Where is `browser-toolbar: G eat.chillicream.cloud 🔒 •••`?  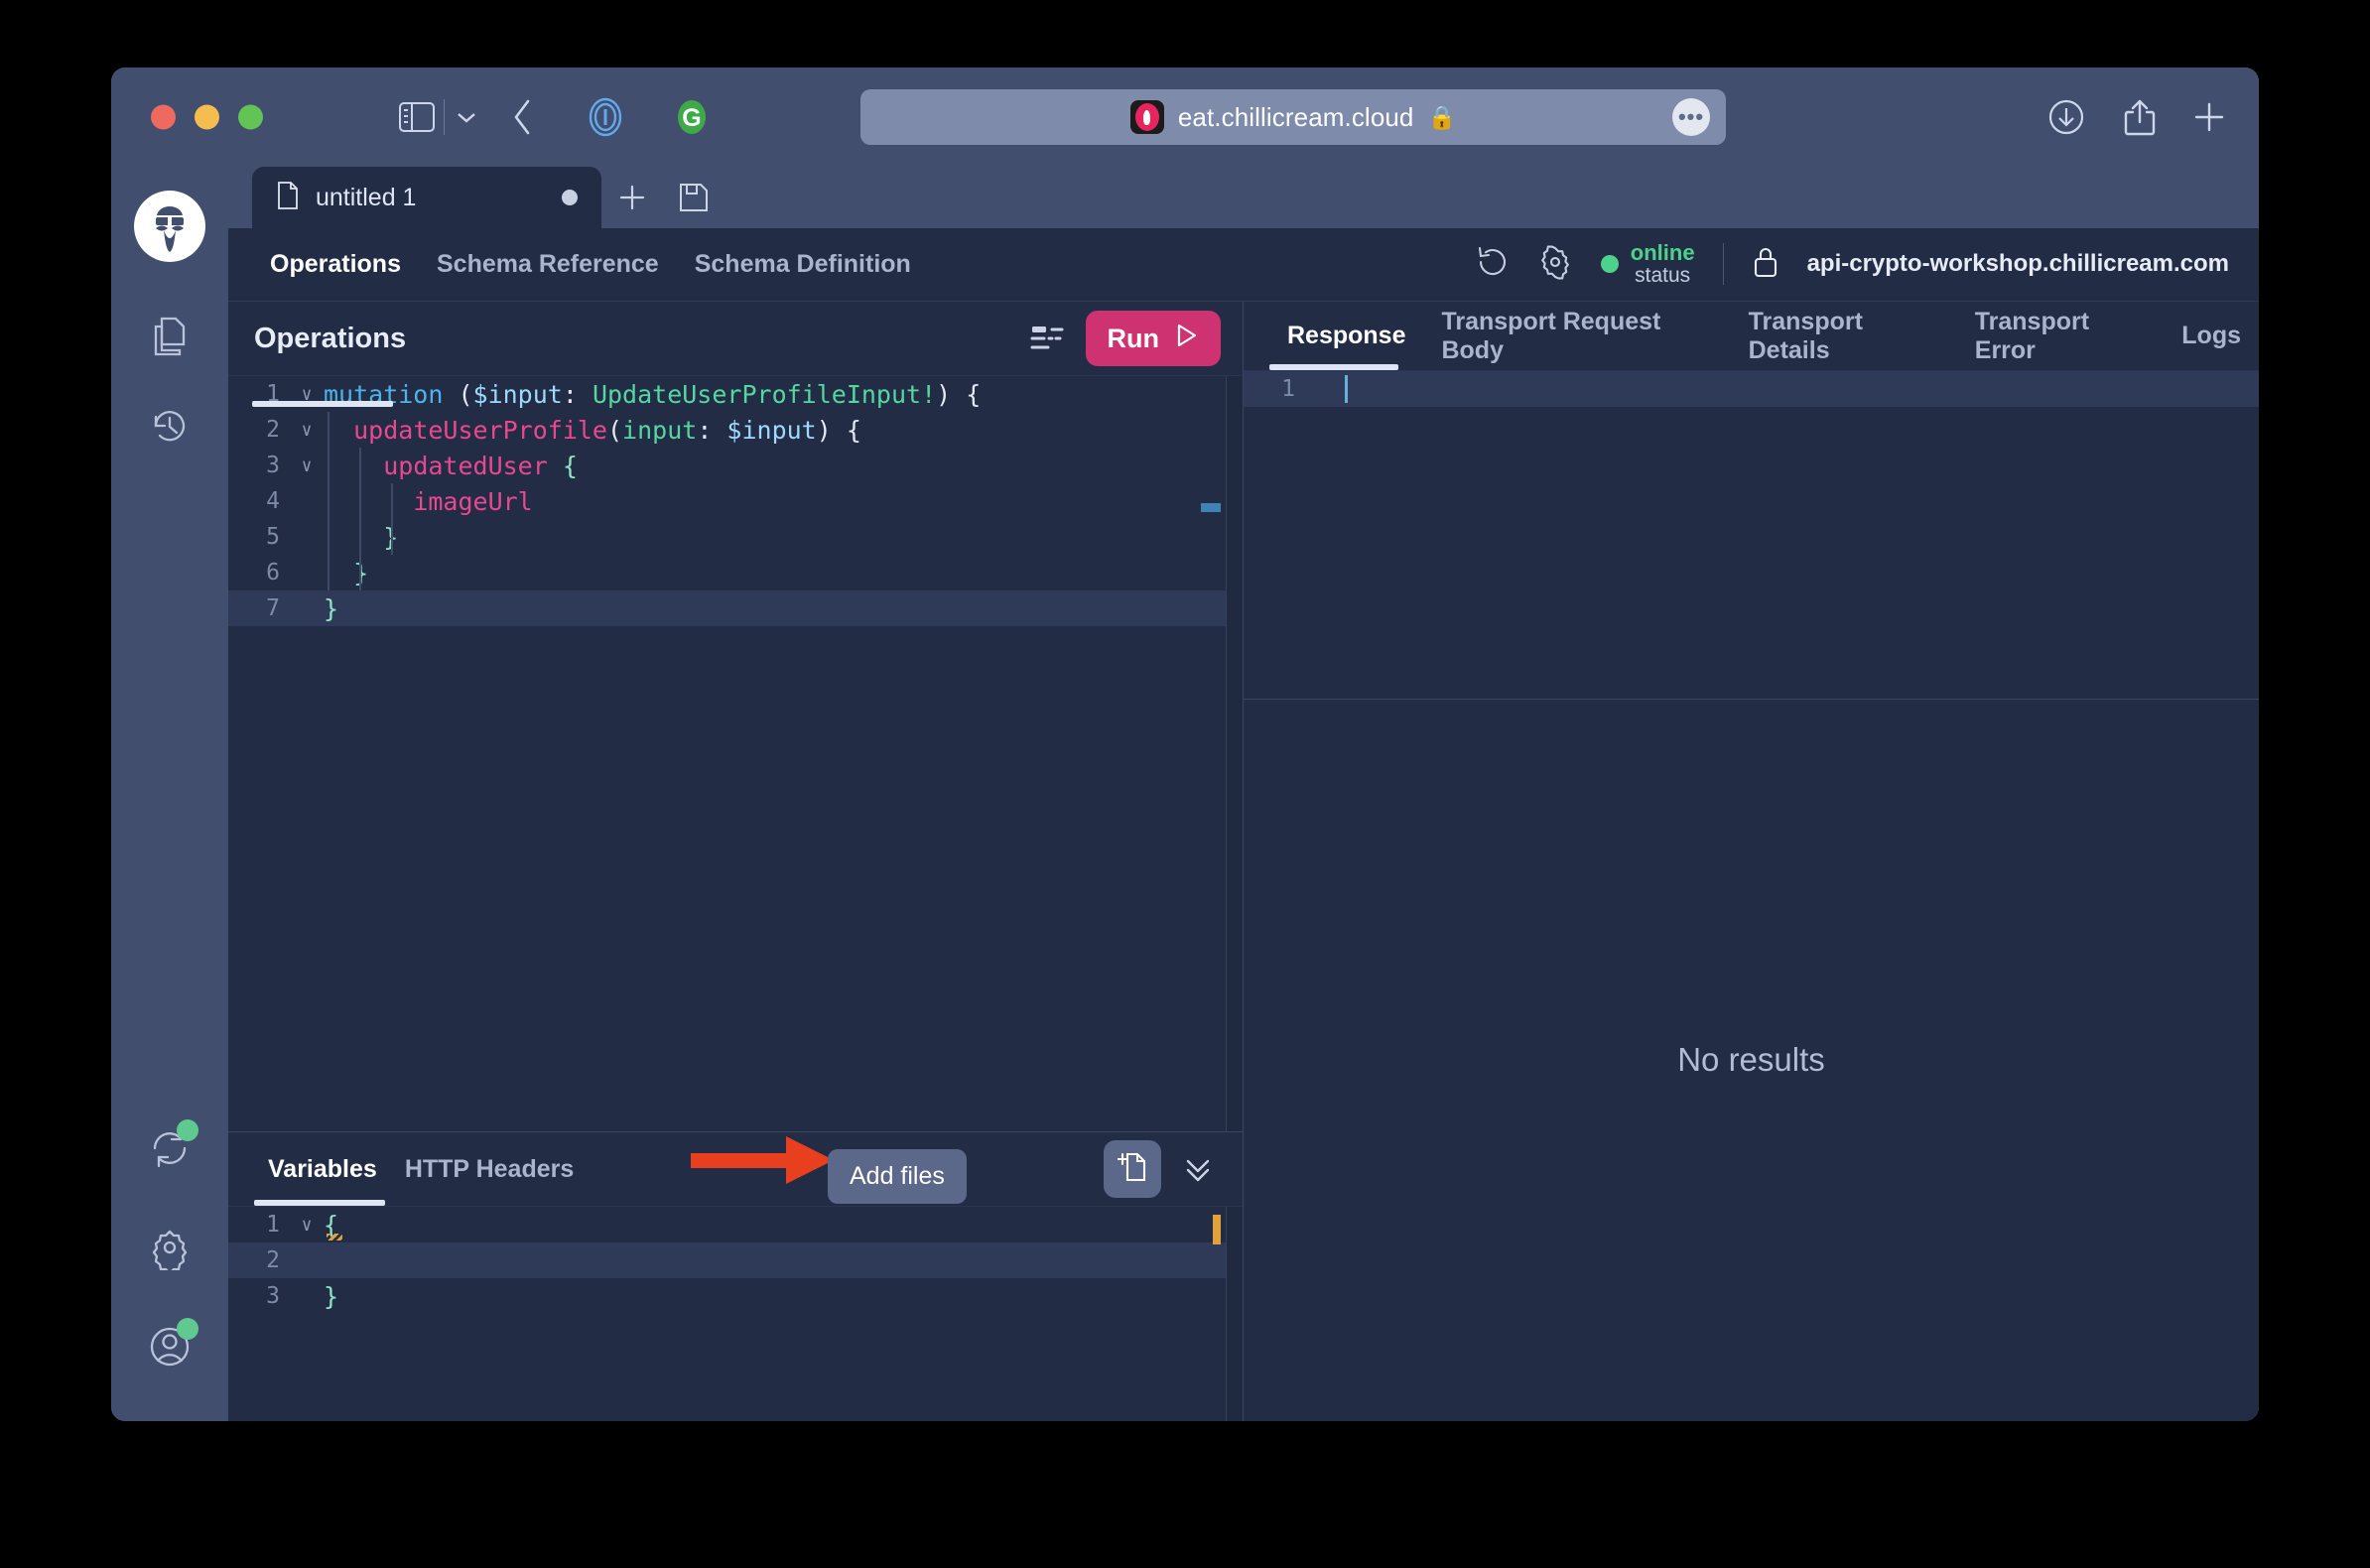
browser-toolbar: G eat.chillicream.cloud 🔒 ••• is located at coordinates (1185, 117).